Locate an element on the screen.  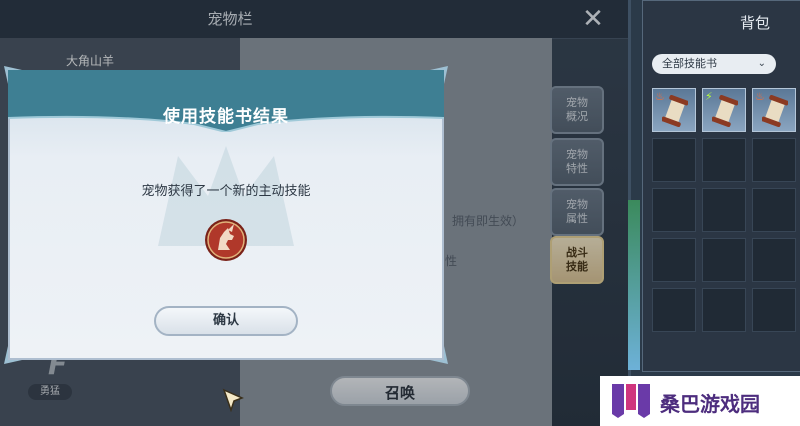
lightning-icon: ⚡ is located at coordinates (709, 96).